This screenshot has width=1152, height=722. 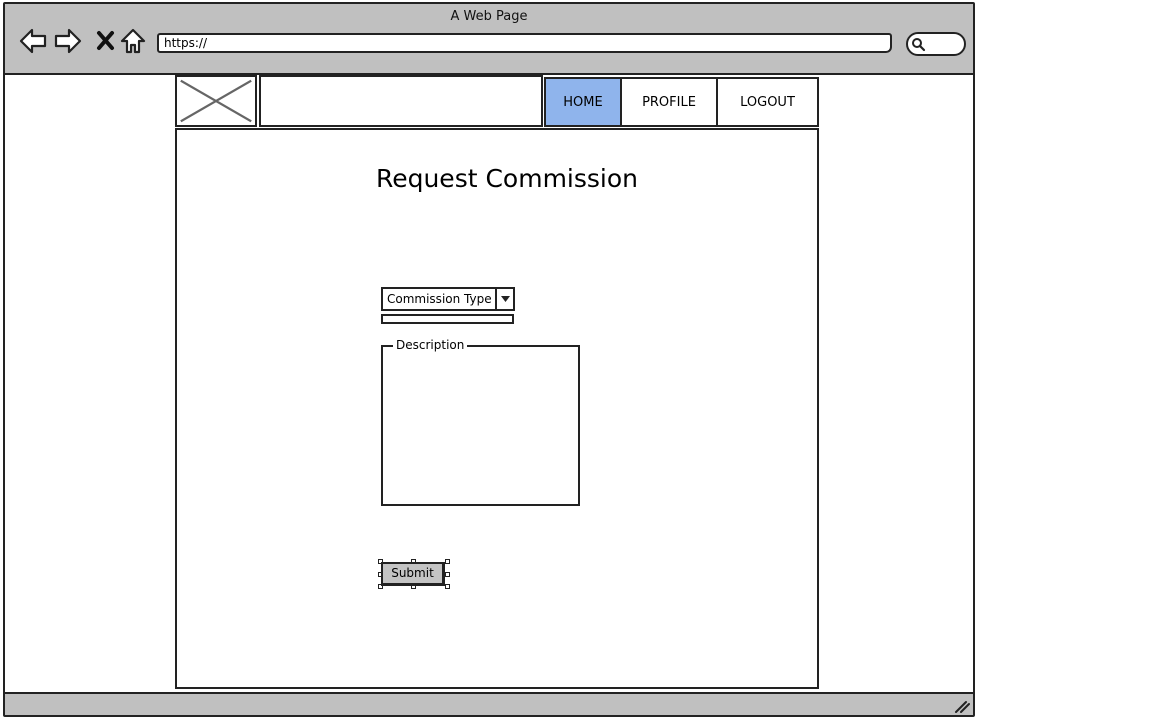 What do you see at coordinates (401, 101) in the screenshot?
I see `header-banner` at bounding box center [401, 101].